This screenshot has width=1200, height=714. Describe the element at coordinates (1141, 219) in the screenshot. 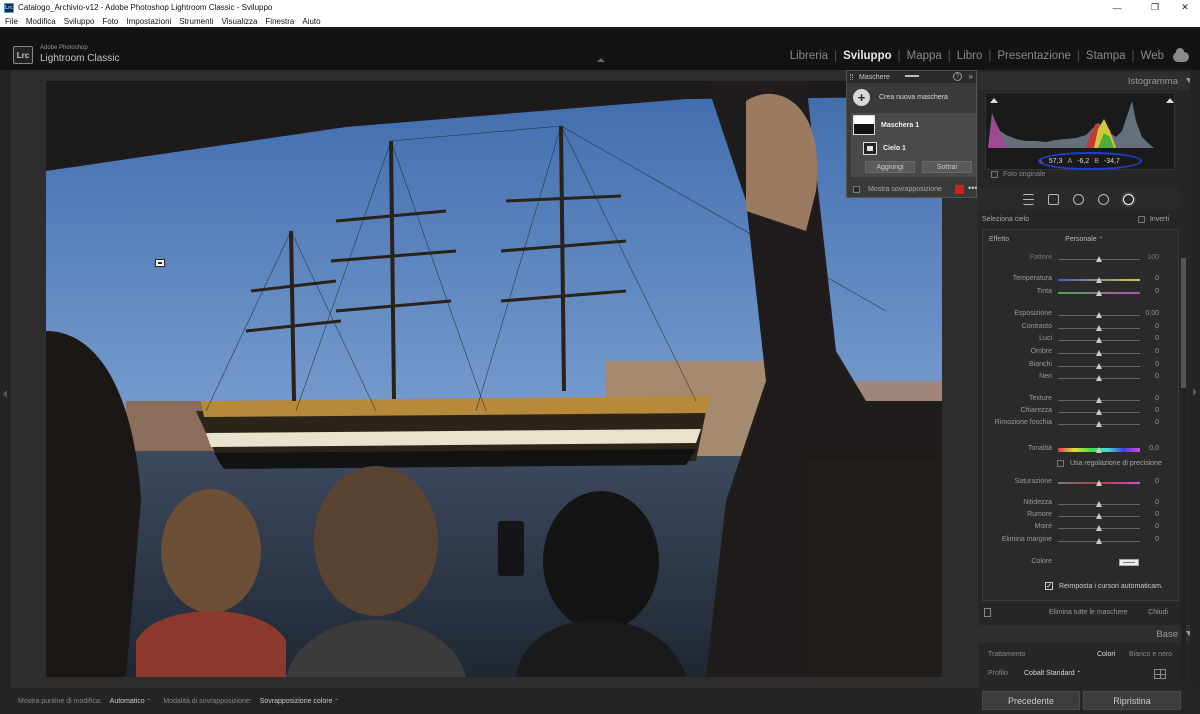

I see `invert-checkbox` at that location.